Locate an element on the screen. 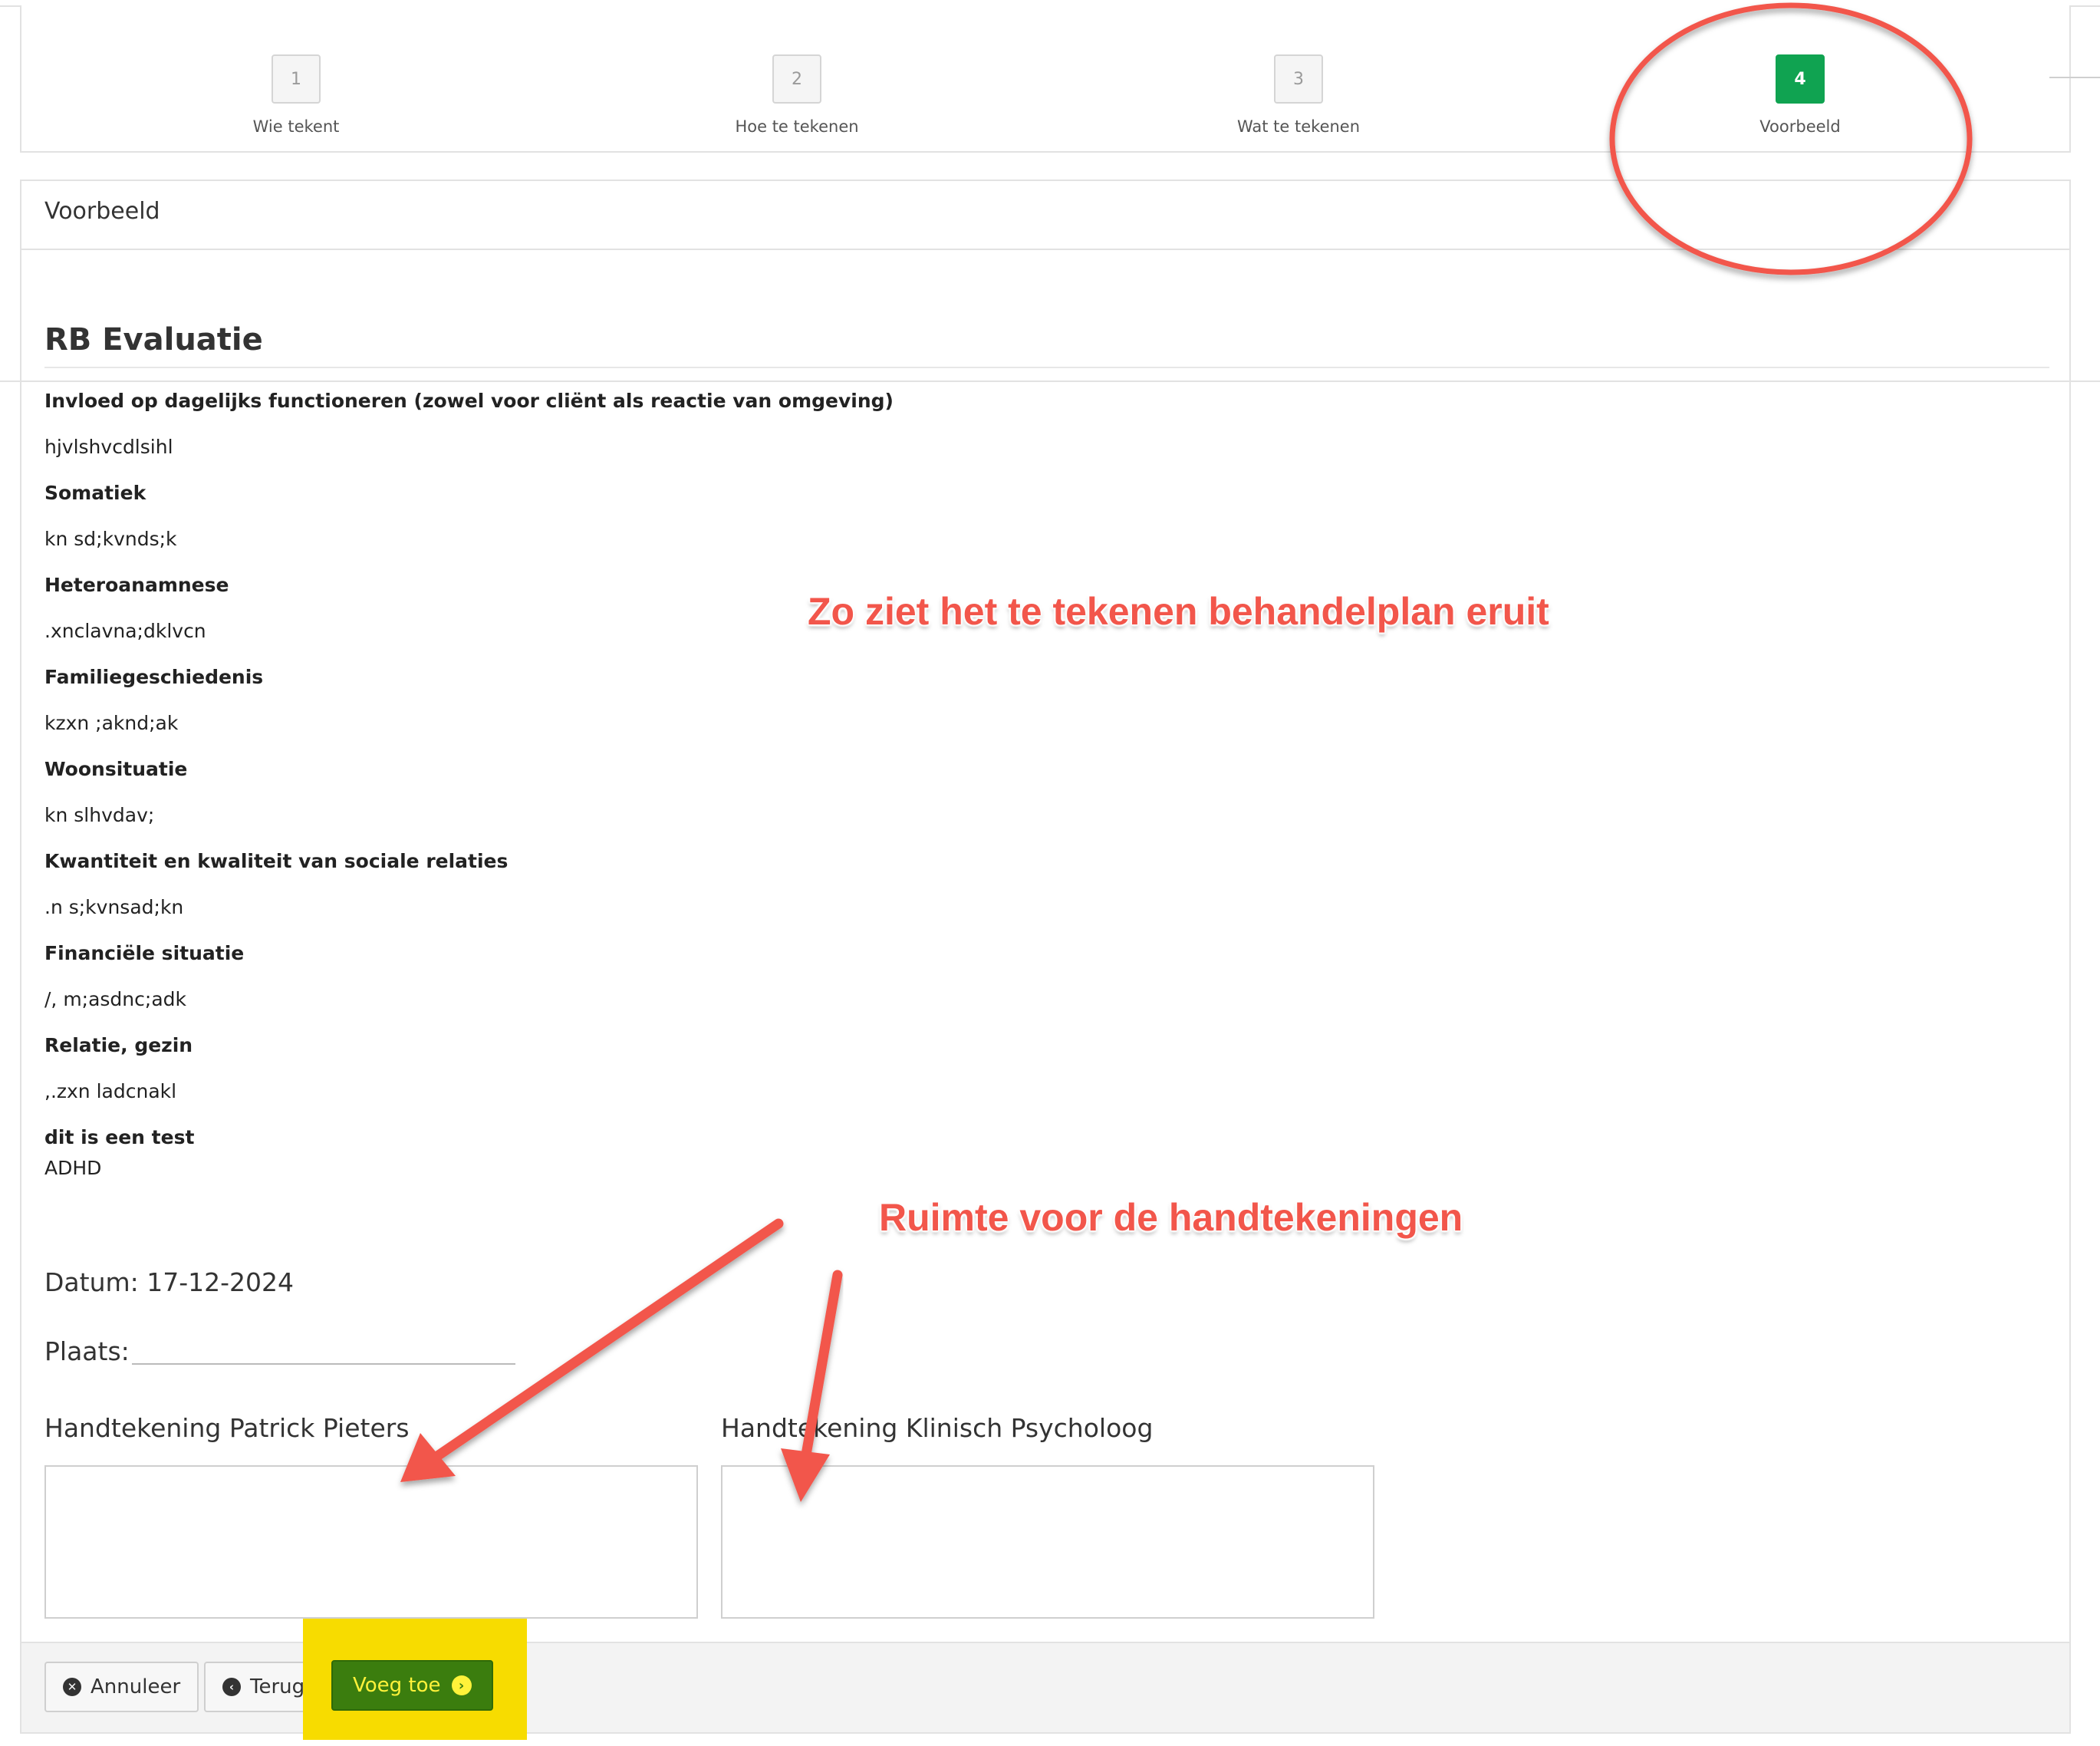  circle-annotation is located at coordinates (1791, 138).